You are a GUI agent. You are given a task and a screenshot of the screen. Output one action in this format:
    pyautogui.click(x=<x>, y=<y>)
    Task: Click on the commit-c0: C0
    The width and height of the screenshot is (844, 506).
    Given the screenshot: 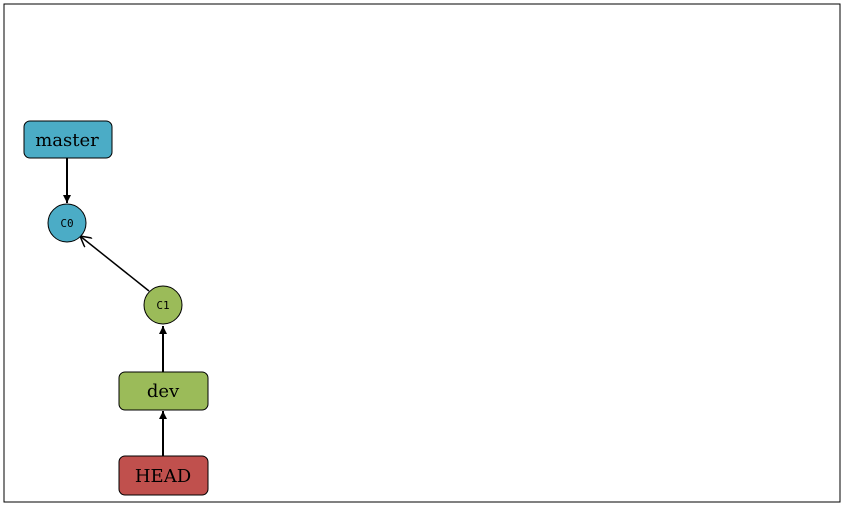 What is the action you would take?
    pyautogui.click(x=67, y=223)
    